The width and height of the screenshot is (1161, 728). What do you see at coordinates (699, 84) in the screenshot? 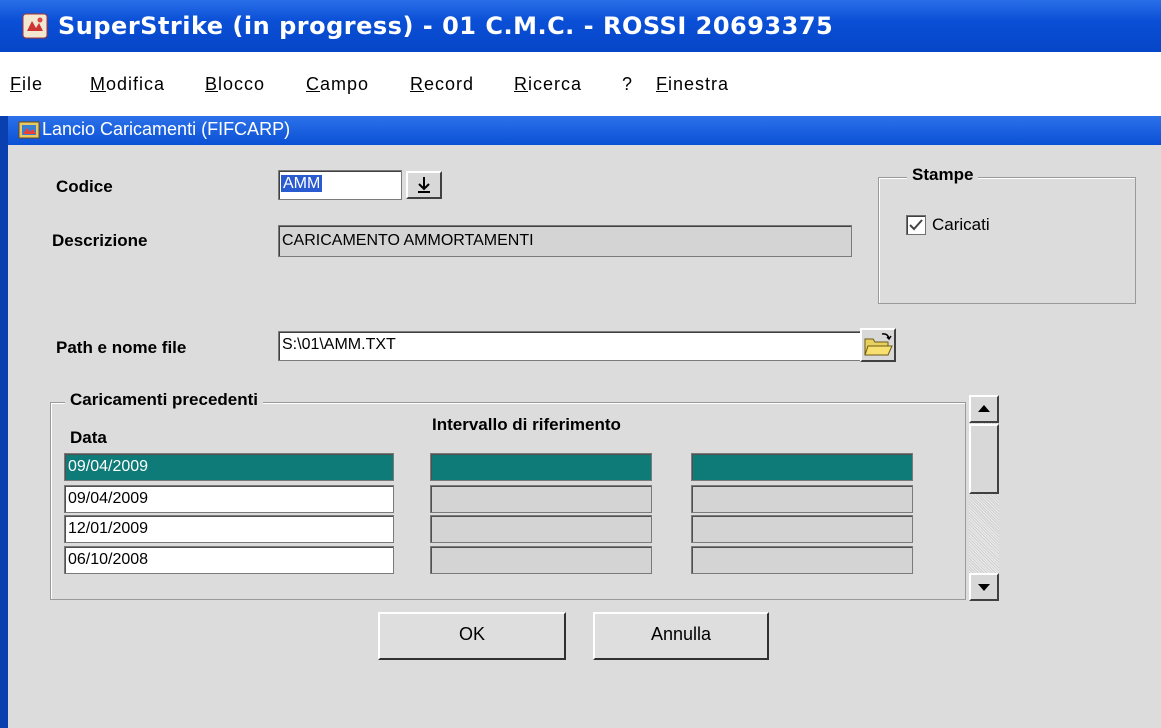
I see `menu-label: inestra` at bounding box center [699, 84].